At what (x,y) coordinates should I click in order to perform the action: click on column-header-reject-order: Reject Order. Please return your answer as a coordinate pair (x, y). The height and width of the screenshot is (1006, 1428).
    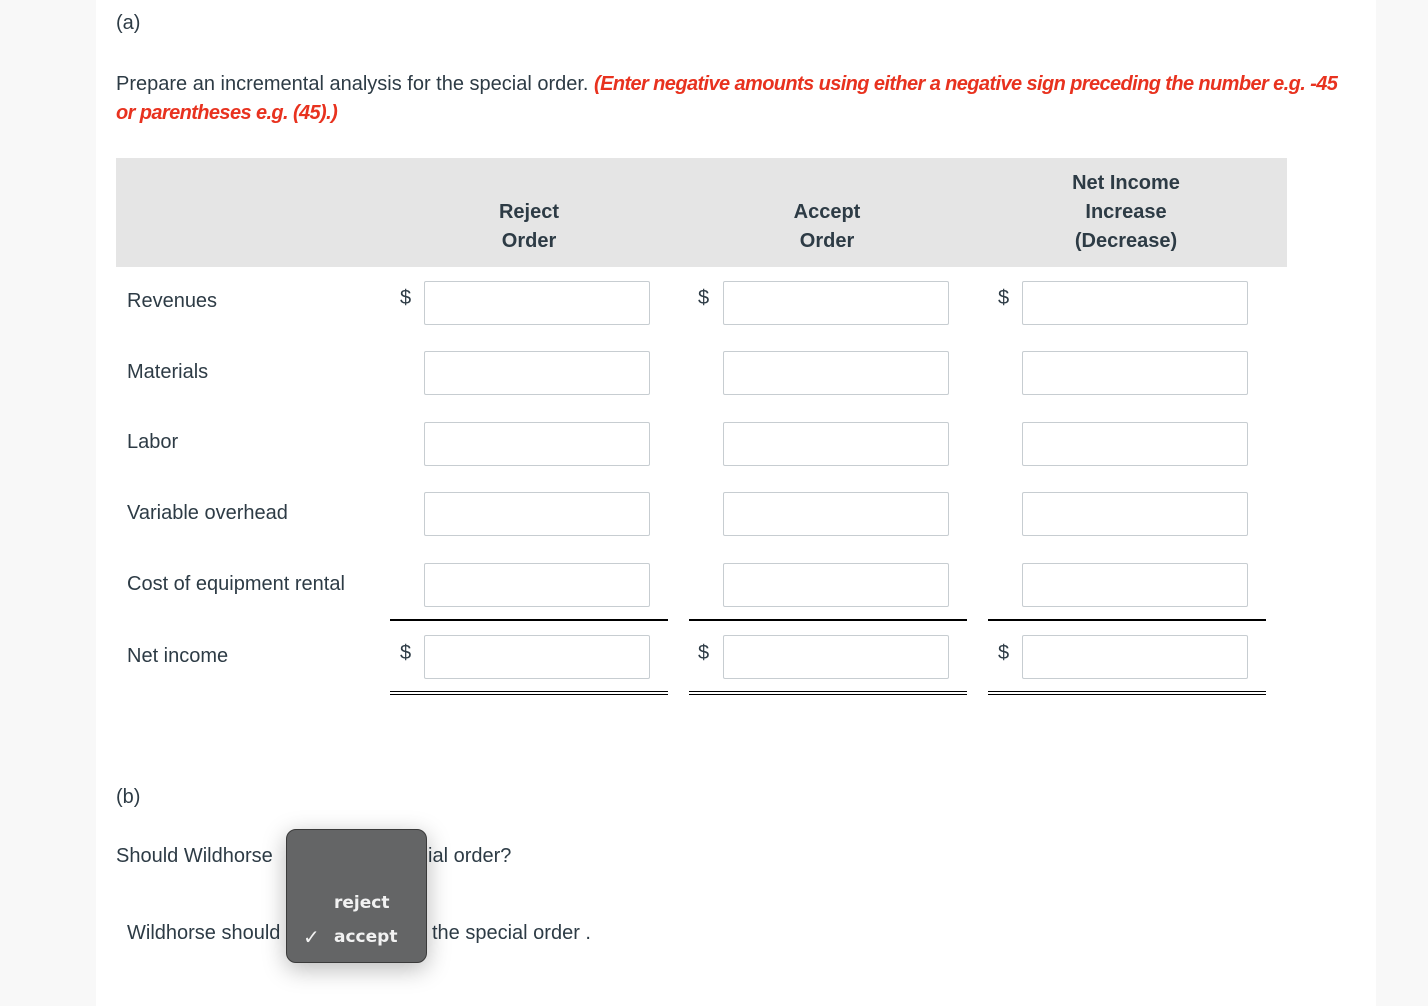
    Looking at the image, I should click on (529, 226).